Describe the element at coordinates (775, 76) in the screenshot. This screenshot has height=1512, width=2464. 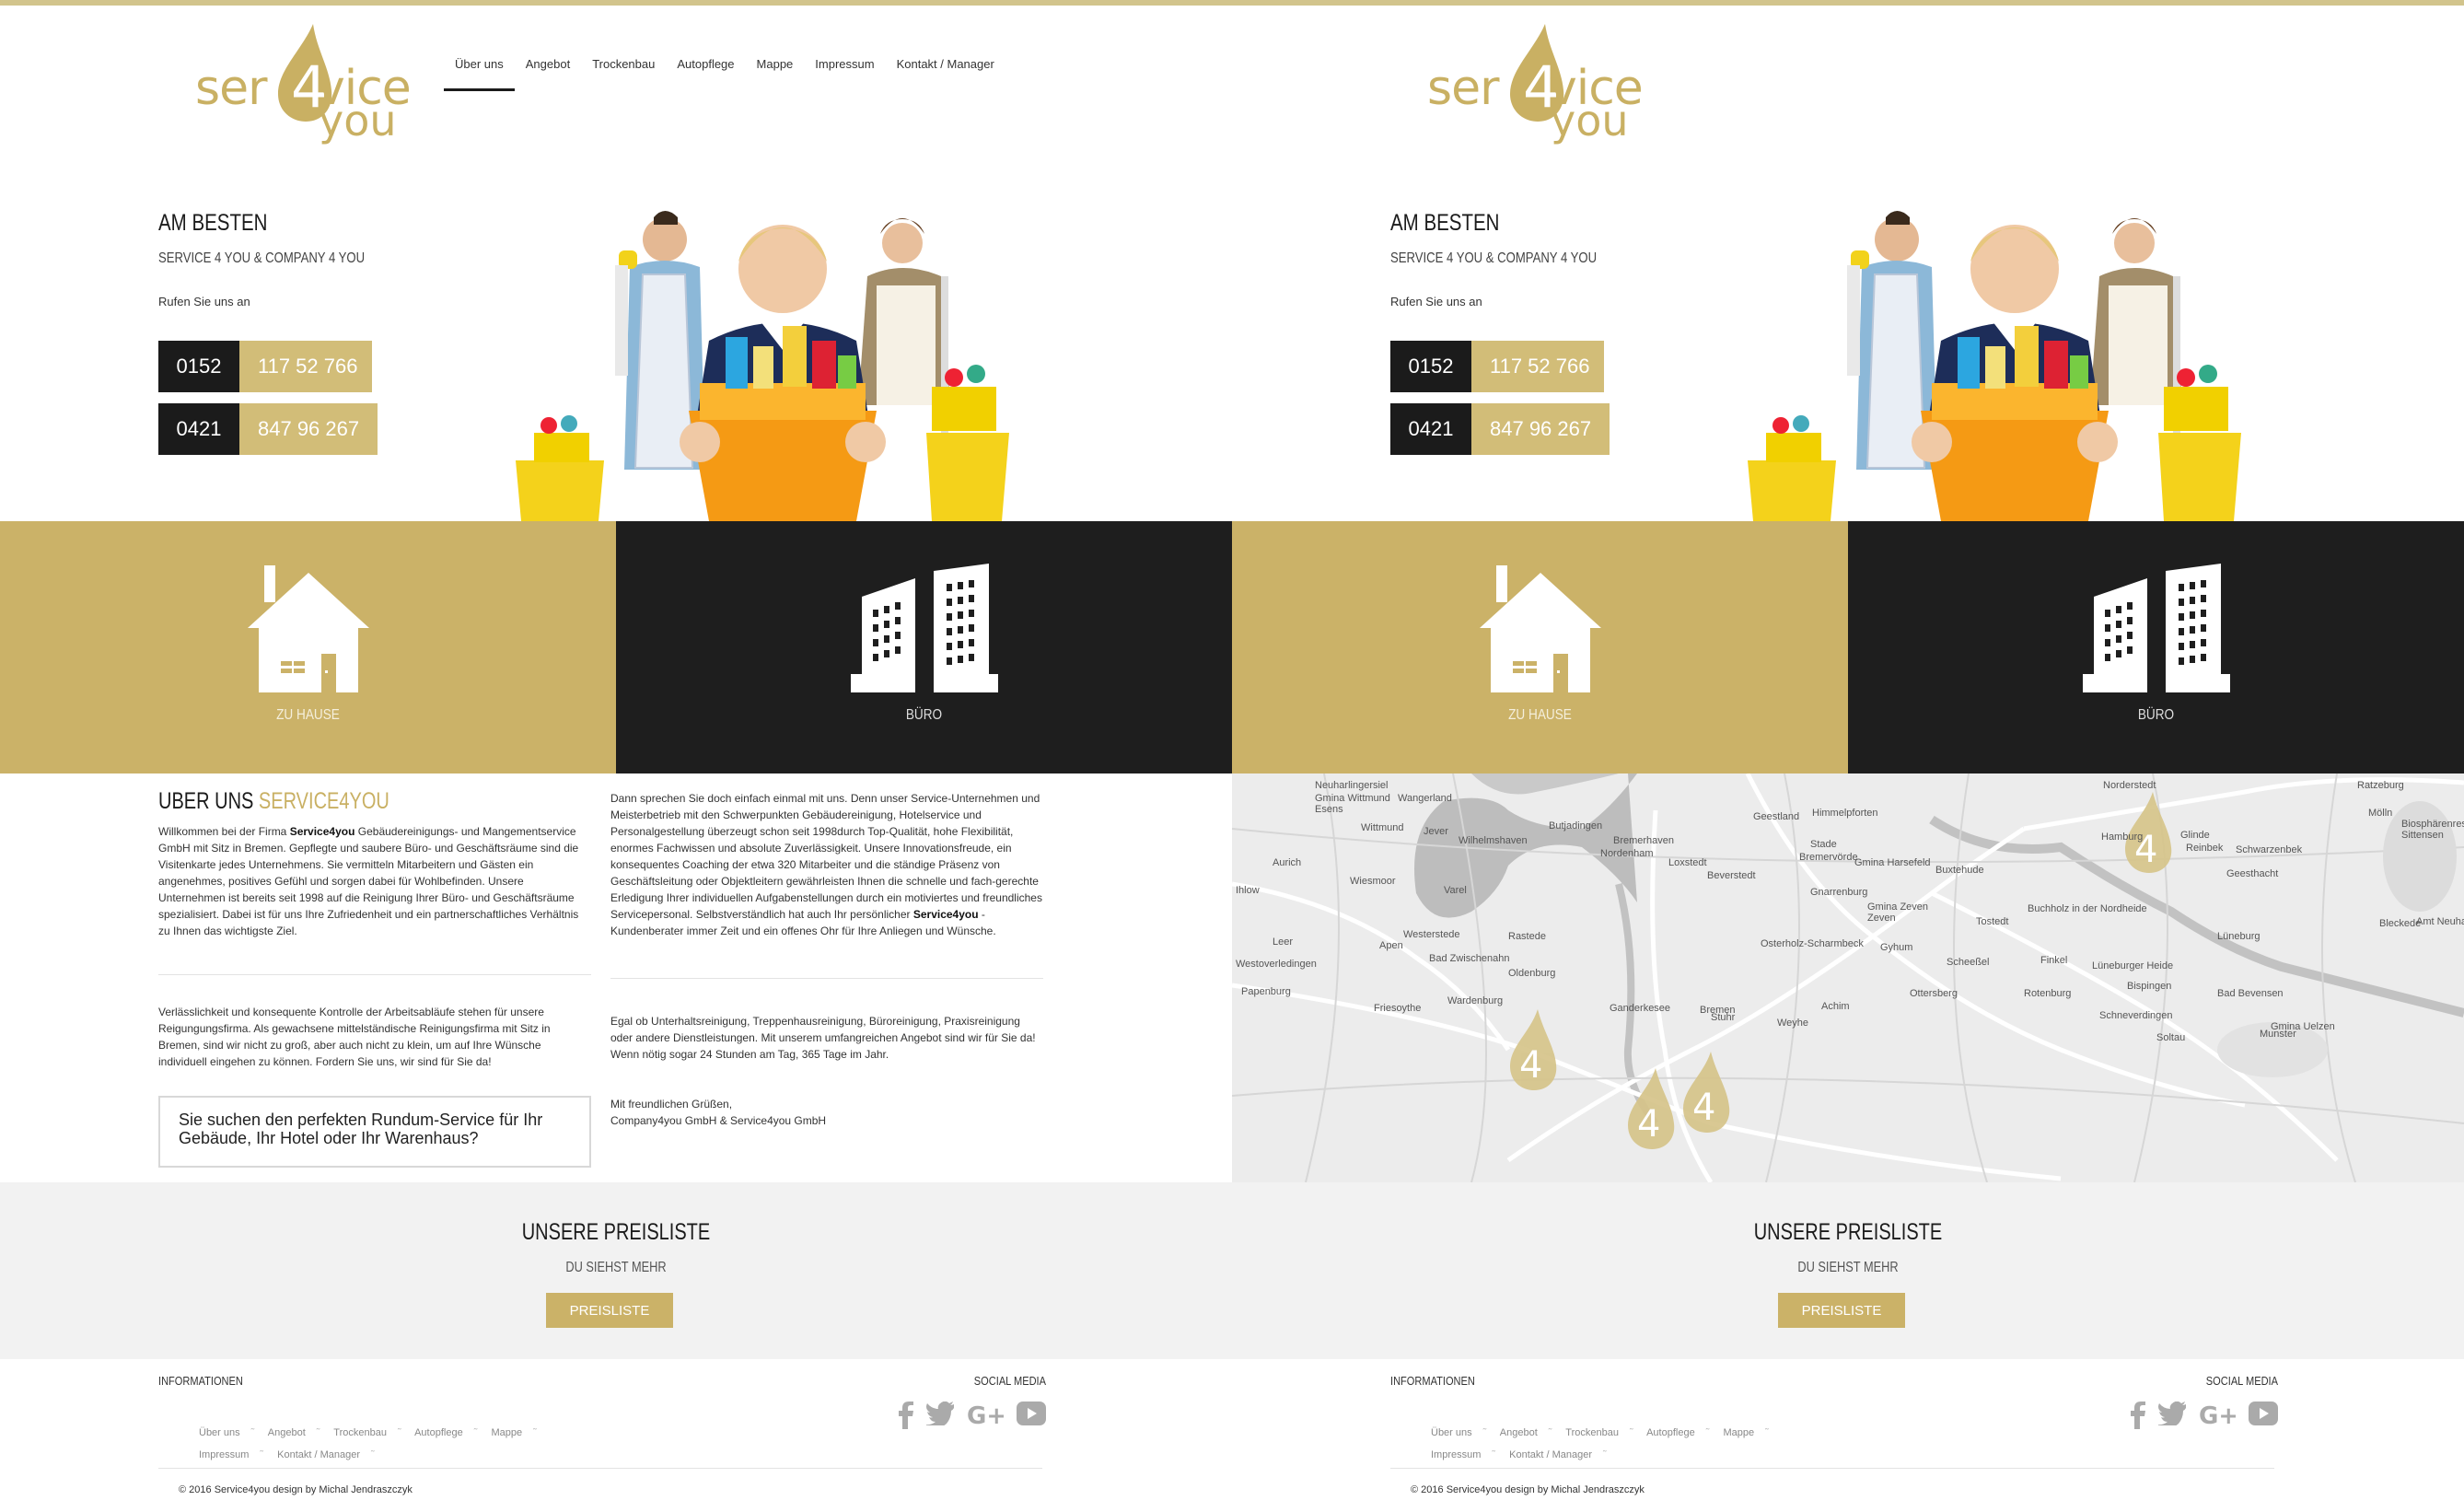
I see `nav-mappe: Mappe` at that location.